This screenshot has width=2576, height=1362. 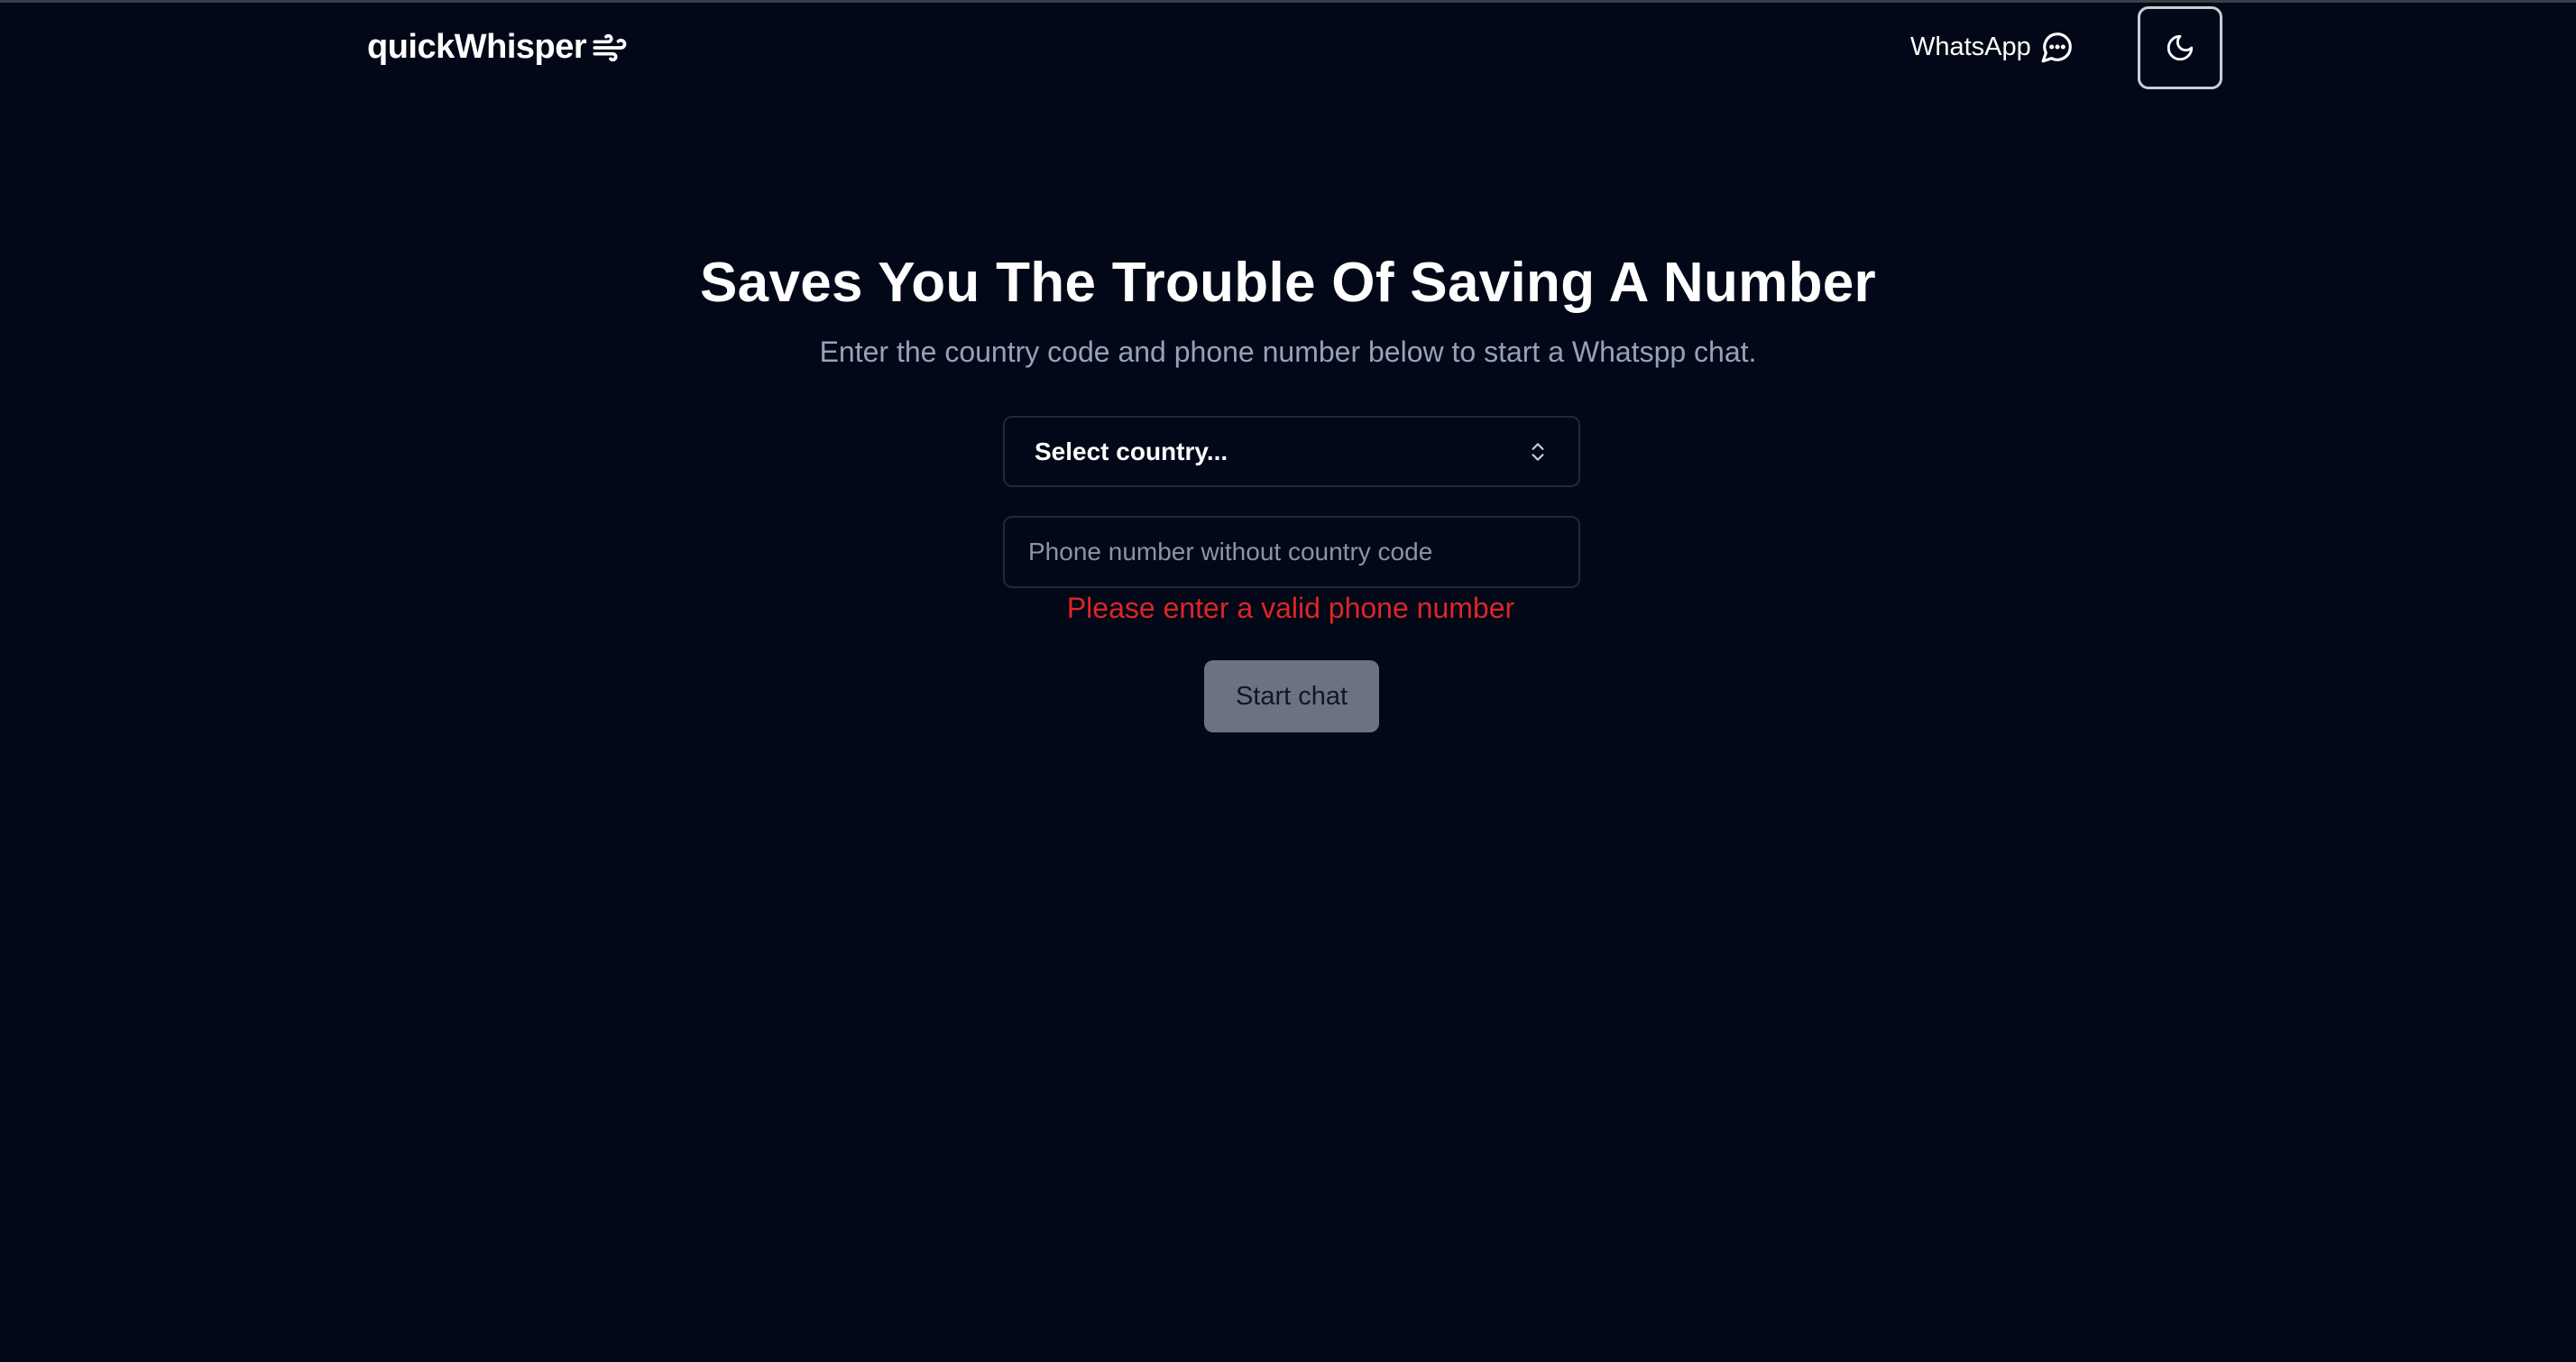 What do you see at coordinates (1970, 46) in the screenshot?
I see `whatsapp-label: WhatsApp` at bounding box center [1970, 46].